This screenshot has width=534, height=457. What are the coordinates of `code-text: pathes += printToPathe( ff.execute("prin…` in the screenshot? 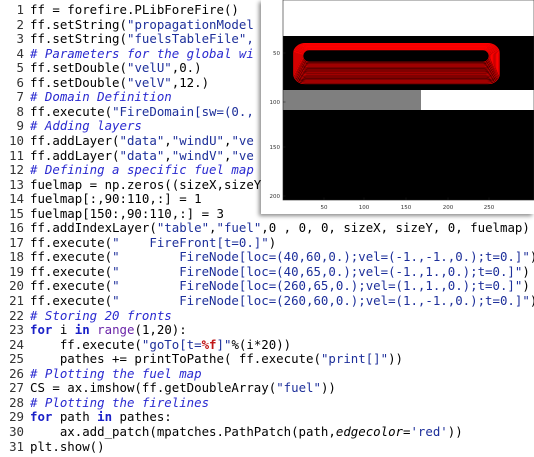 It's located at (216, 358).